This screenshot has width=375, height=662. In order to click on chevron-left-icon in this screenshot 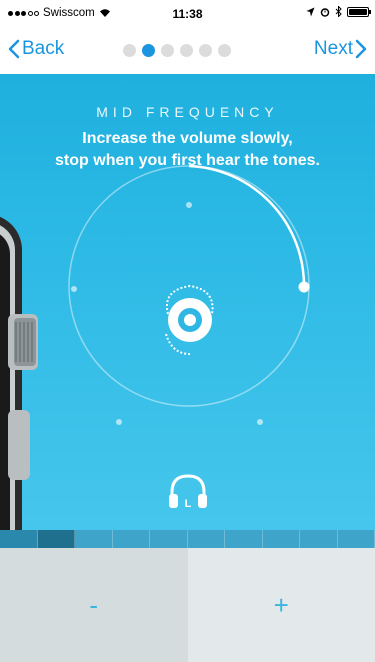, I will do `click(14, 49)`.